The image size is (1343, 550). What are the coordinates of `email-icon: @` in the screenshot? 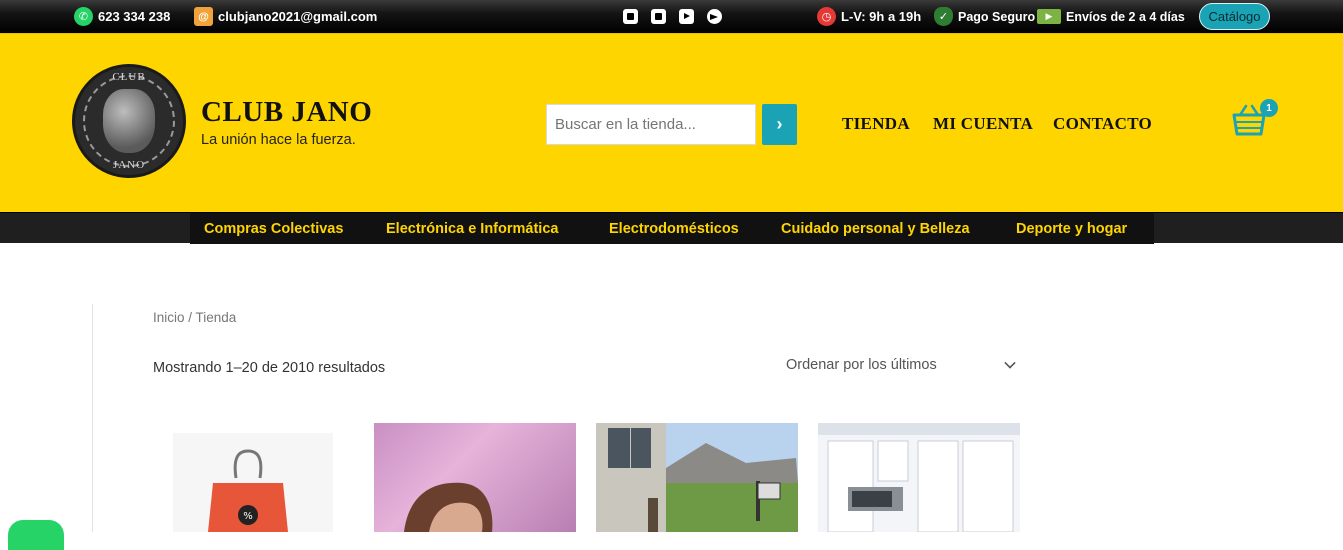 It's located at (203, 16).